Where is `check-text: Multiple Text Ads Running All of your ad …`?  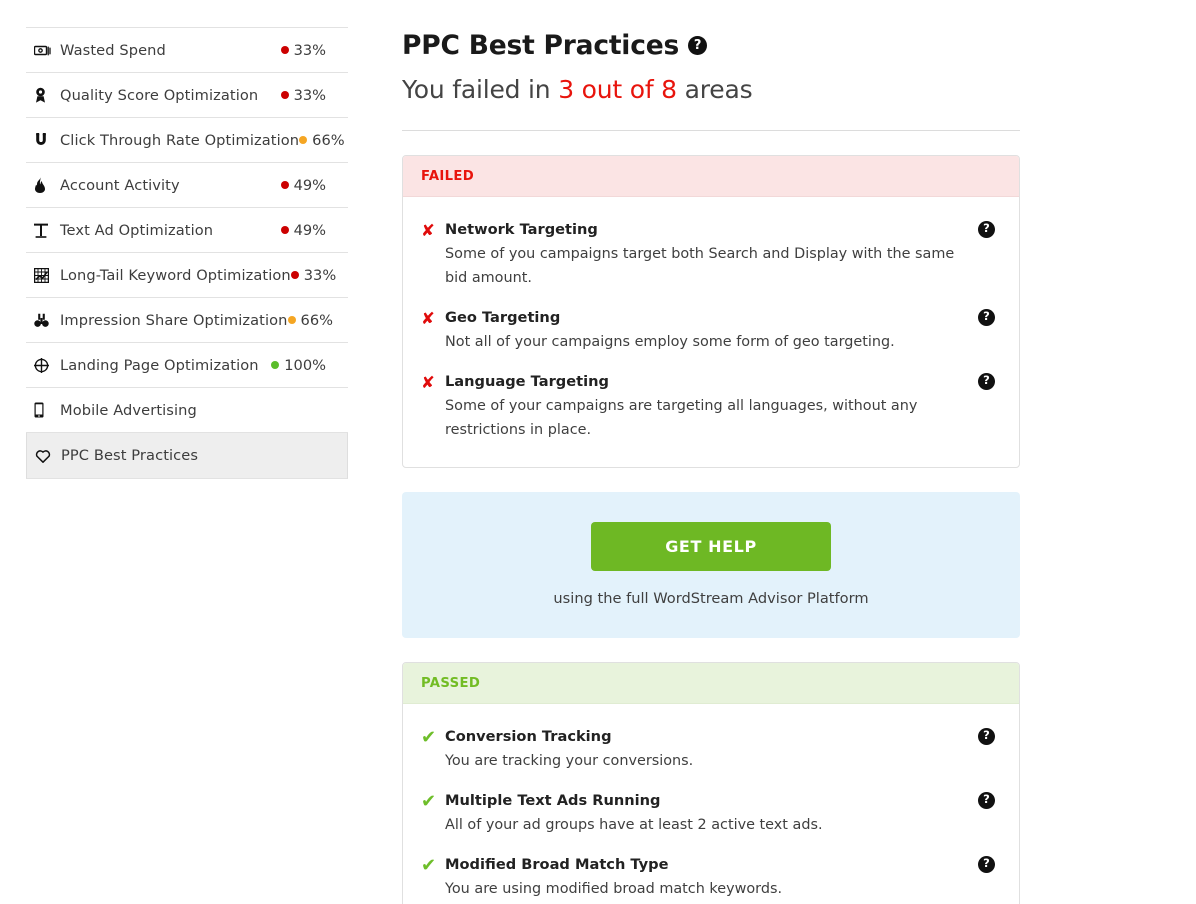
check-text: Multiple Text Ads Running All of your ad … is located at coordinates (706, 814).